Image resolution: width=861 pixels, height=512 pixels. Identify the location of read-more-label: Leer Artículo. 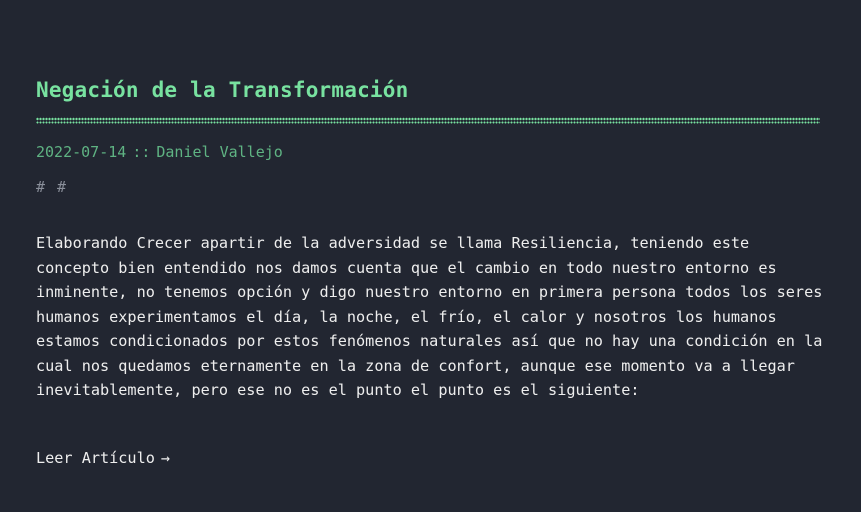
(95, 458).